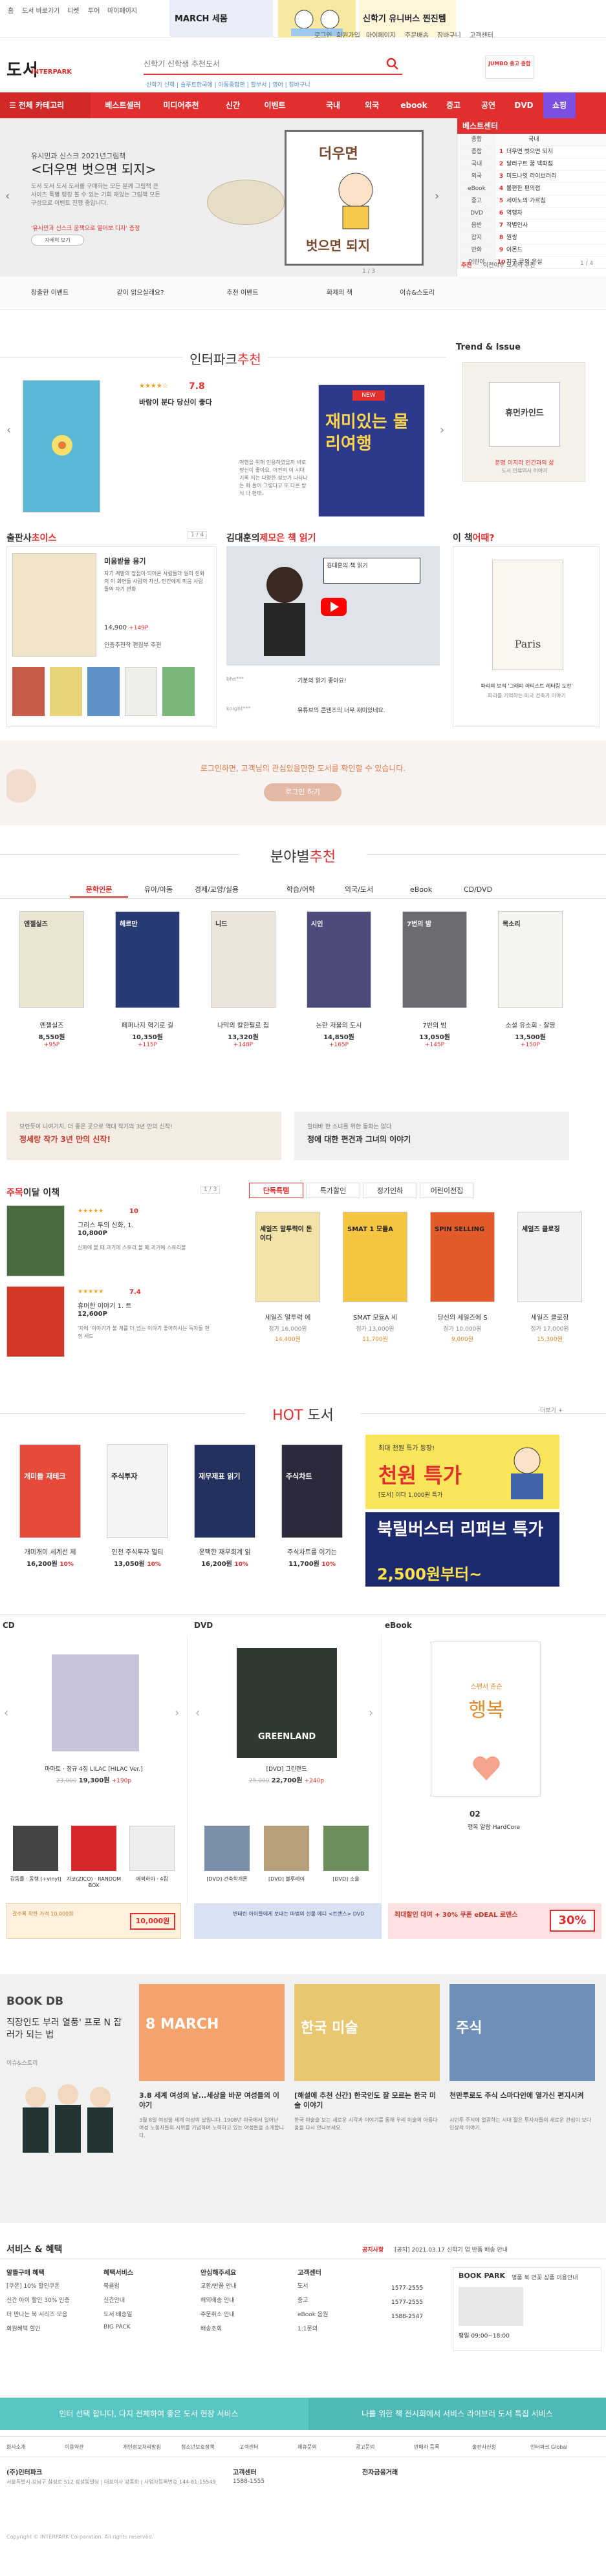 This screenshot has height=2576, width=606. Describe the element at coordinates (302, 792) in the screenshot. I see `login-button: 로그인 하기` at that location.